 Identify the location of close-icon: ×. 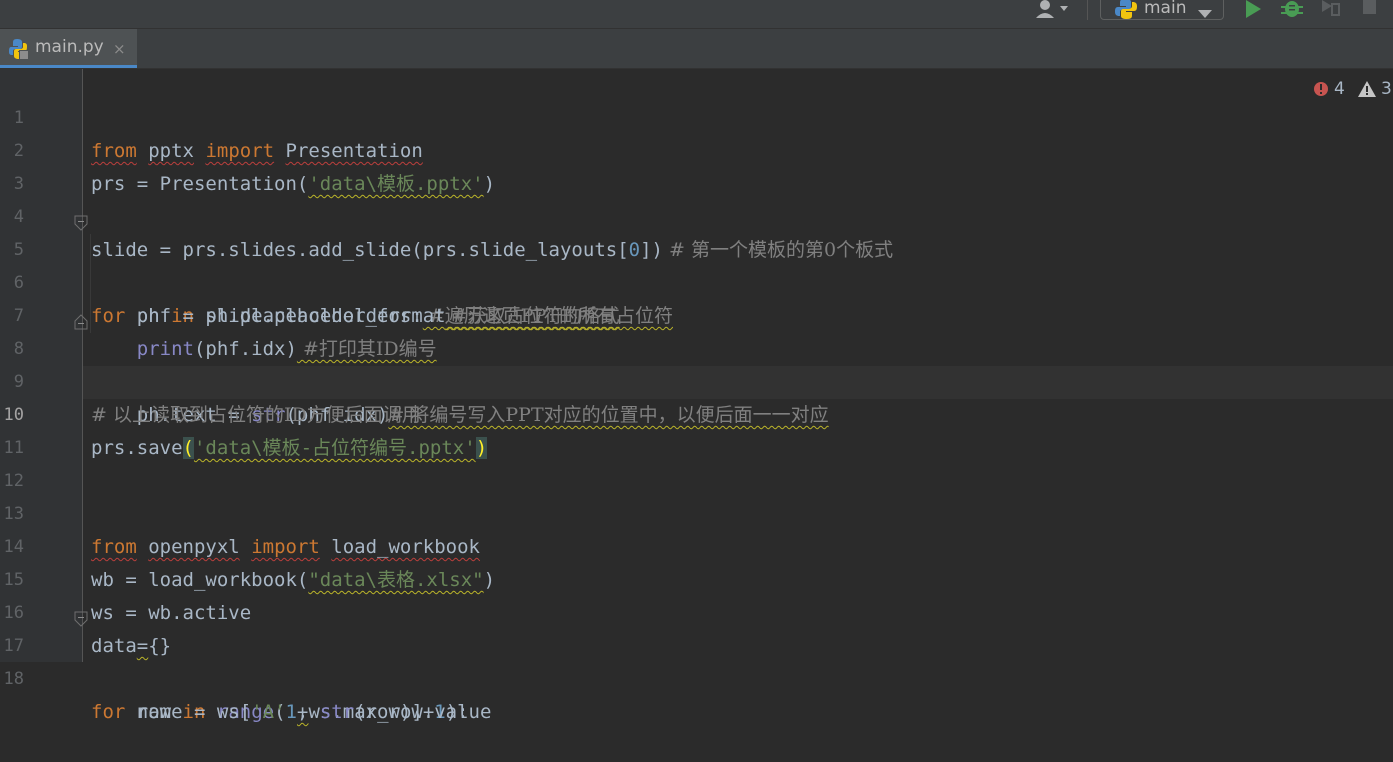
(119, 49).